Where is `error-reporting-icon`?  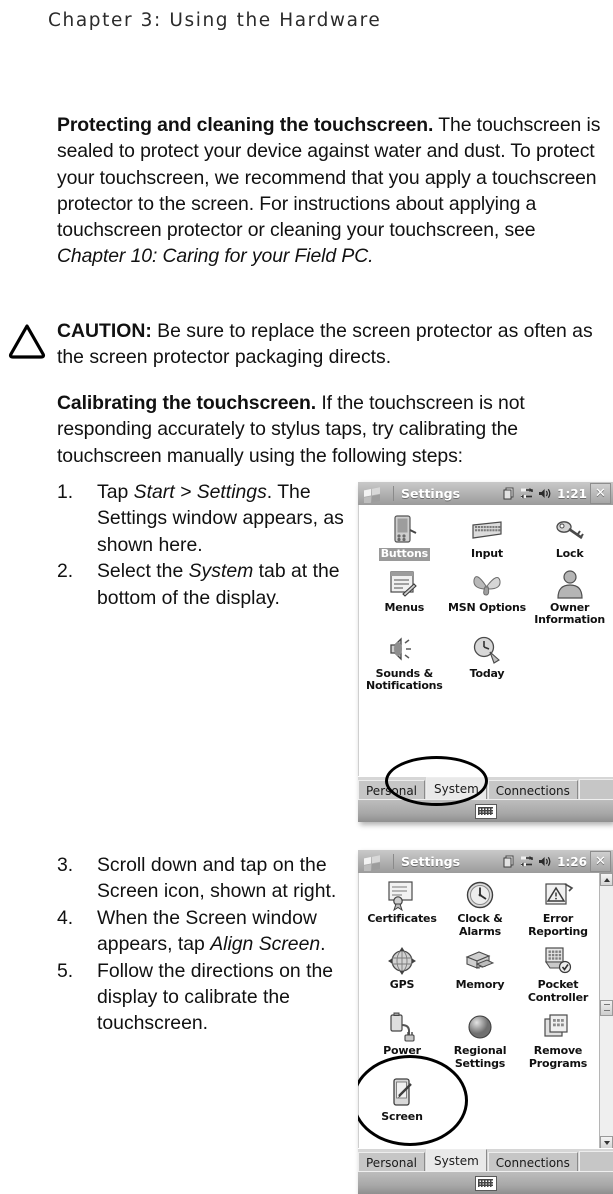
error-reporting-icon is located at coordinates (558, 895).